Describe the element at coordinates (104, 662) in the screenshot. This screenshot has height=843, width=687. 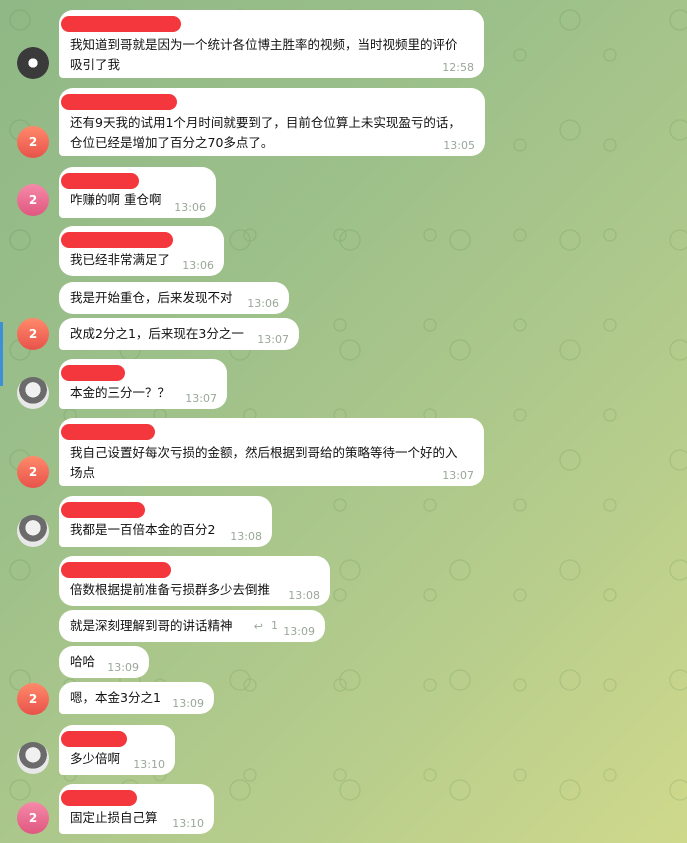
I see `message-bubble: 哈哈 13:09` at that location.